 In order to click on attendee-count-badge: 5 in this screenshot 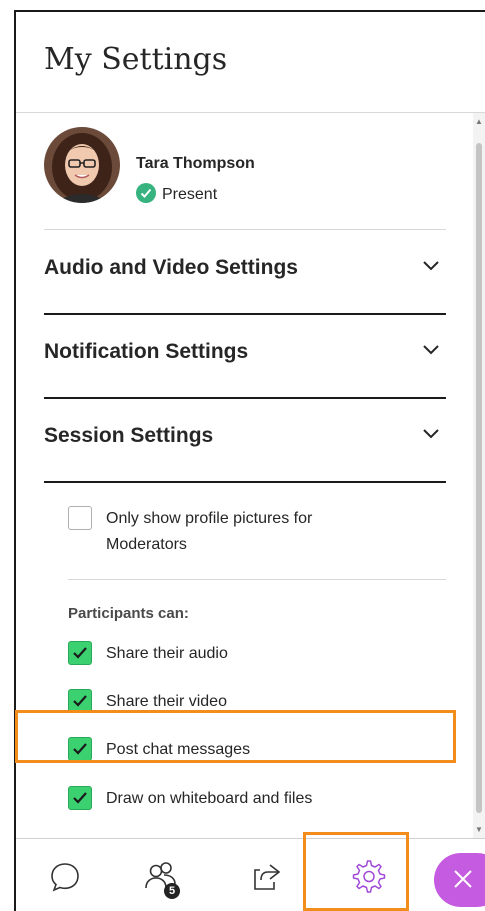, I will do `click(172, 891)`.